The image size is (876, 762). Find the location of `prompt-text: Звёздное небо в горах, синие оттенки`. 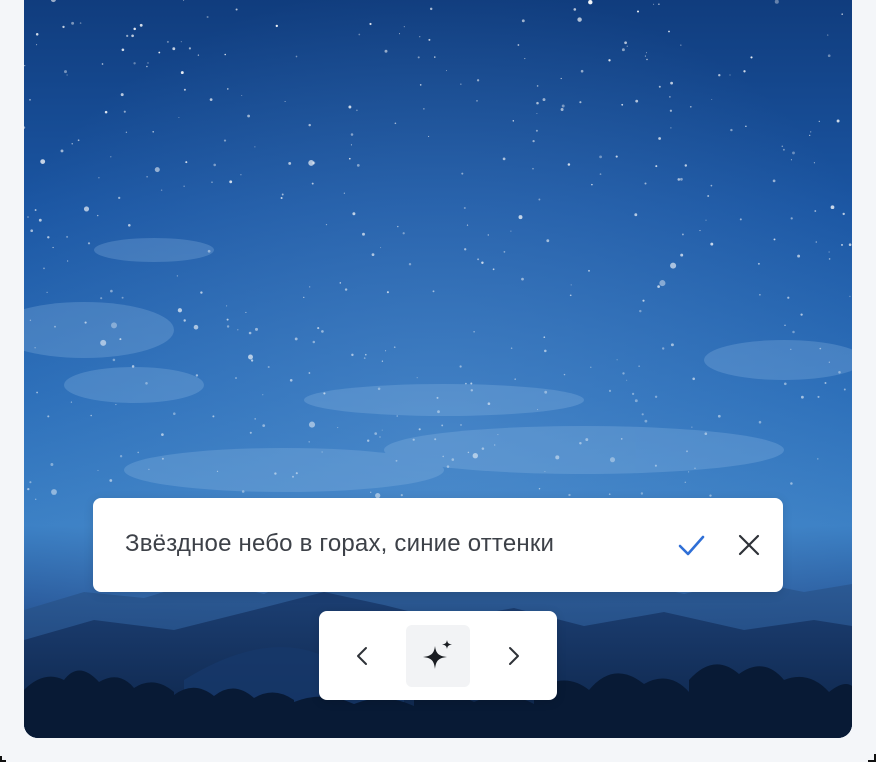

prompt-text: Звёздное небо в горах, синие оттенки is located at coordinates (339, 544).